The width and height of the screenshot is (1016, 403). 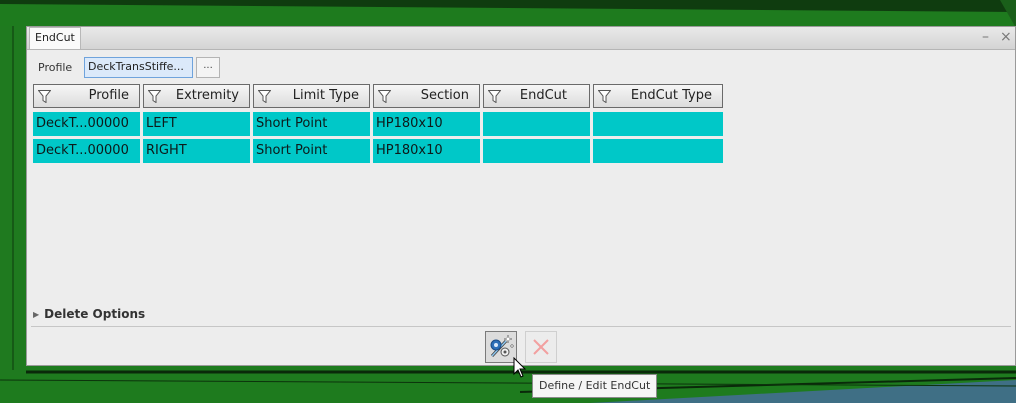 What do you see at coordinates (444, 95) in the screenshot?
I see `column-label: Section` at bounding box center [444, 95].